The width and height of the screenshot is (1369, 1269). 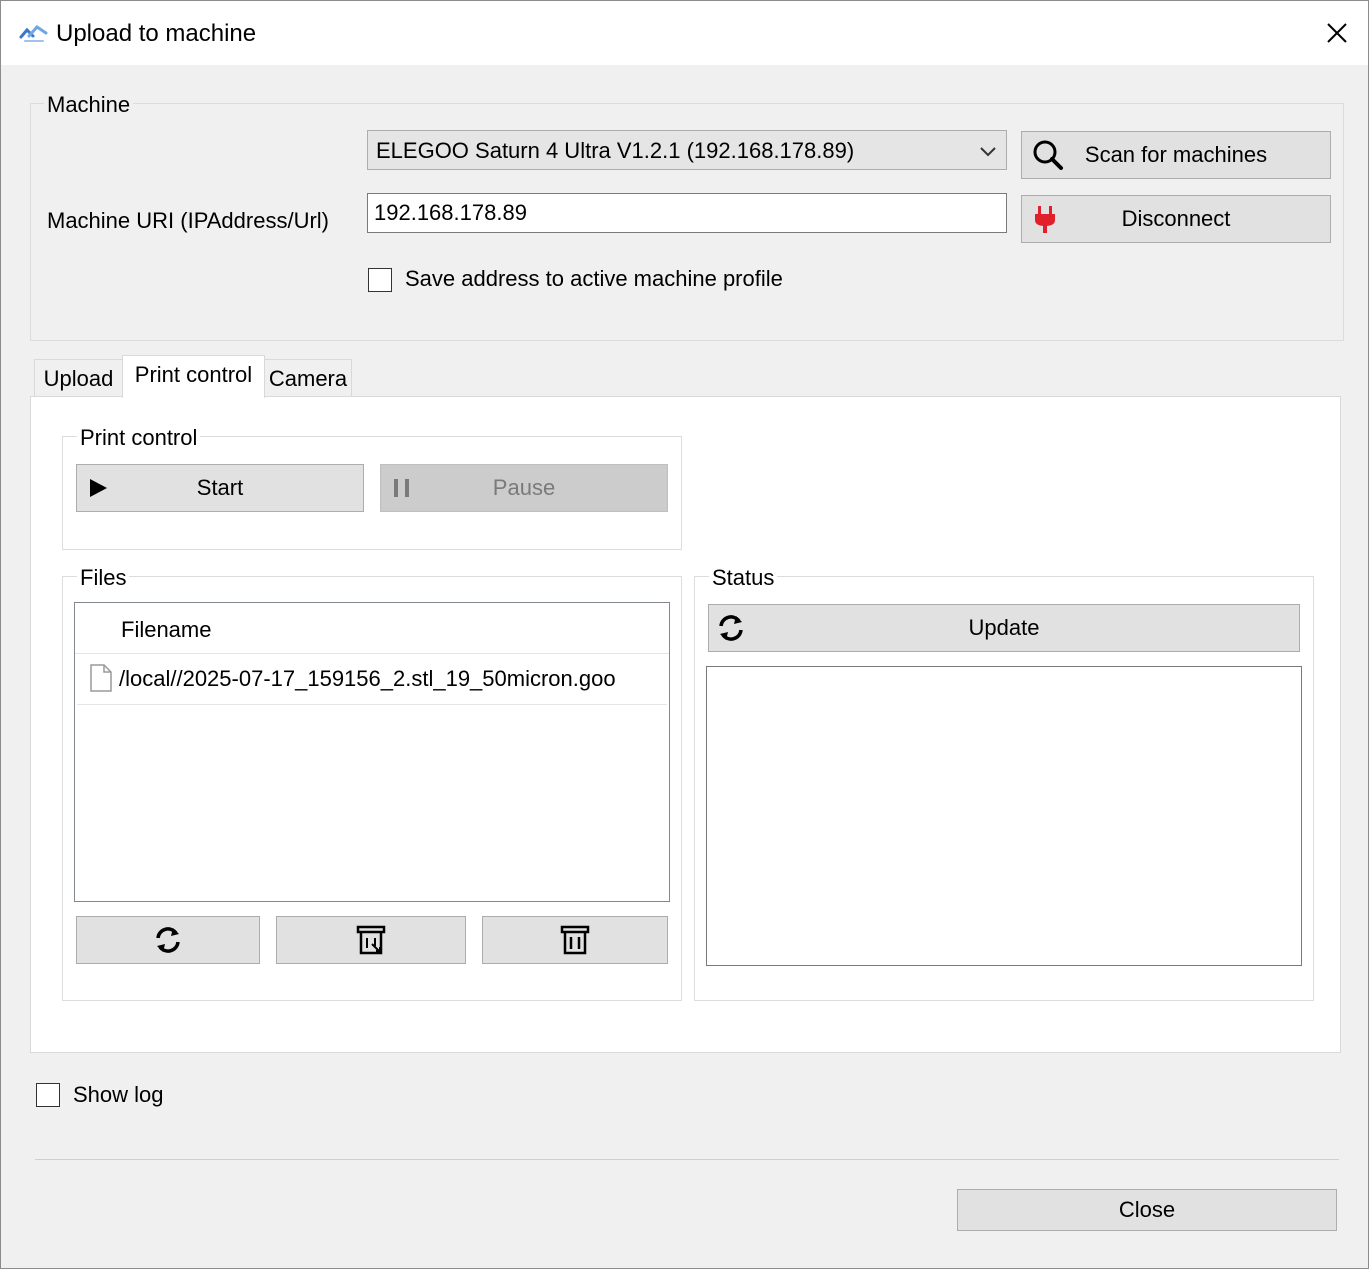 What do you see at coordinates (1045, 219) in the screenshot?
I see `plug-disconnect-icon` at bounding box center [1045, 219].